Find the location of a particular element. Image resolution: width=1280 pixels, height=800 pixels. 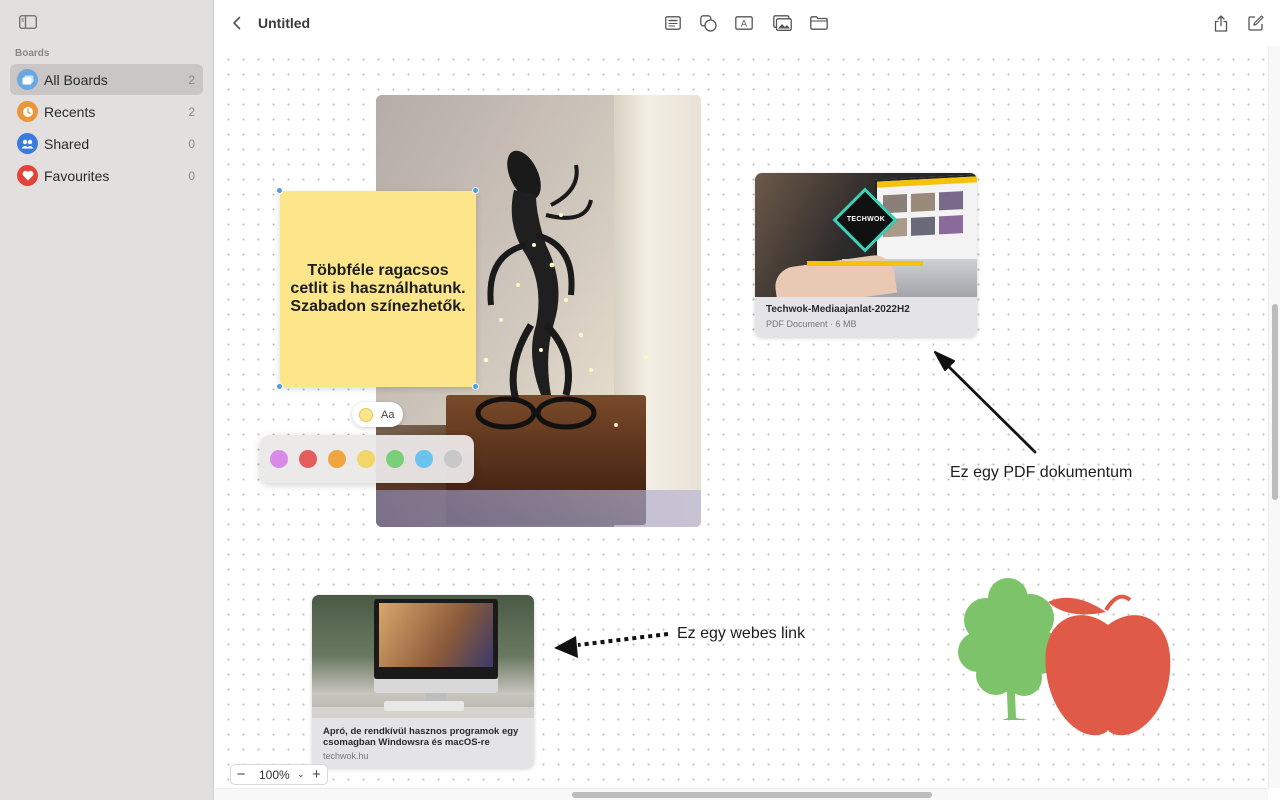

zoom-level: 100% is located at coordinates (277, 775).